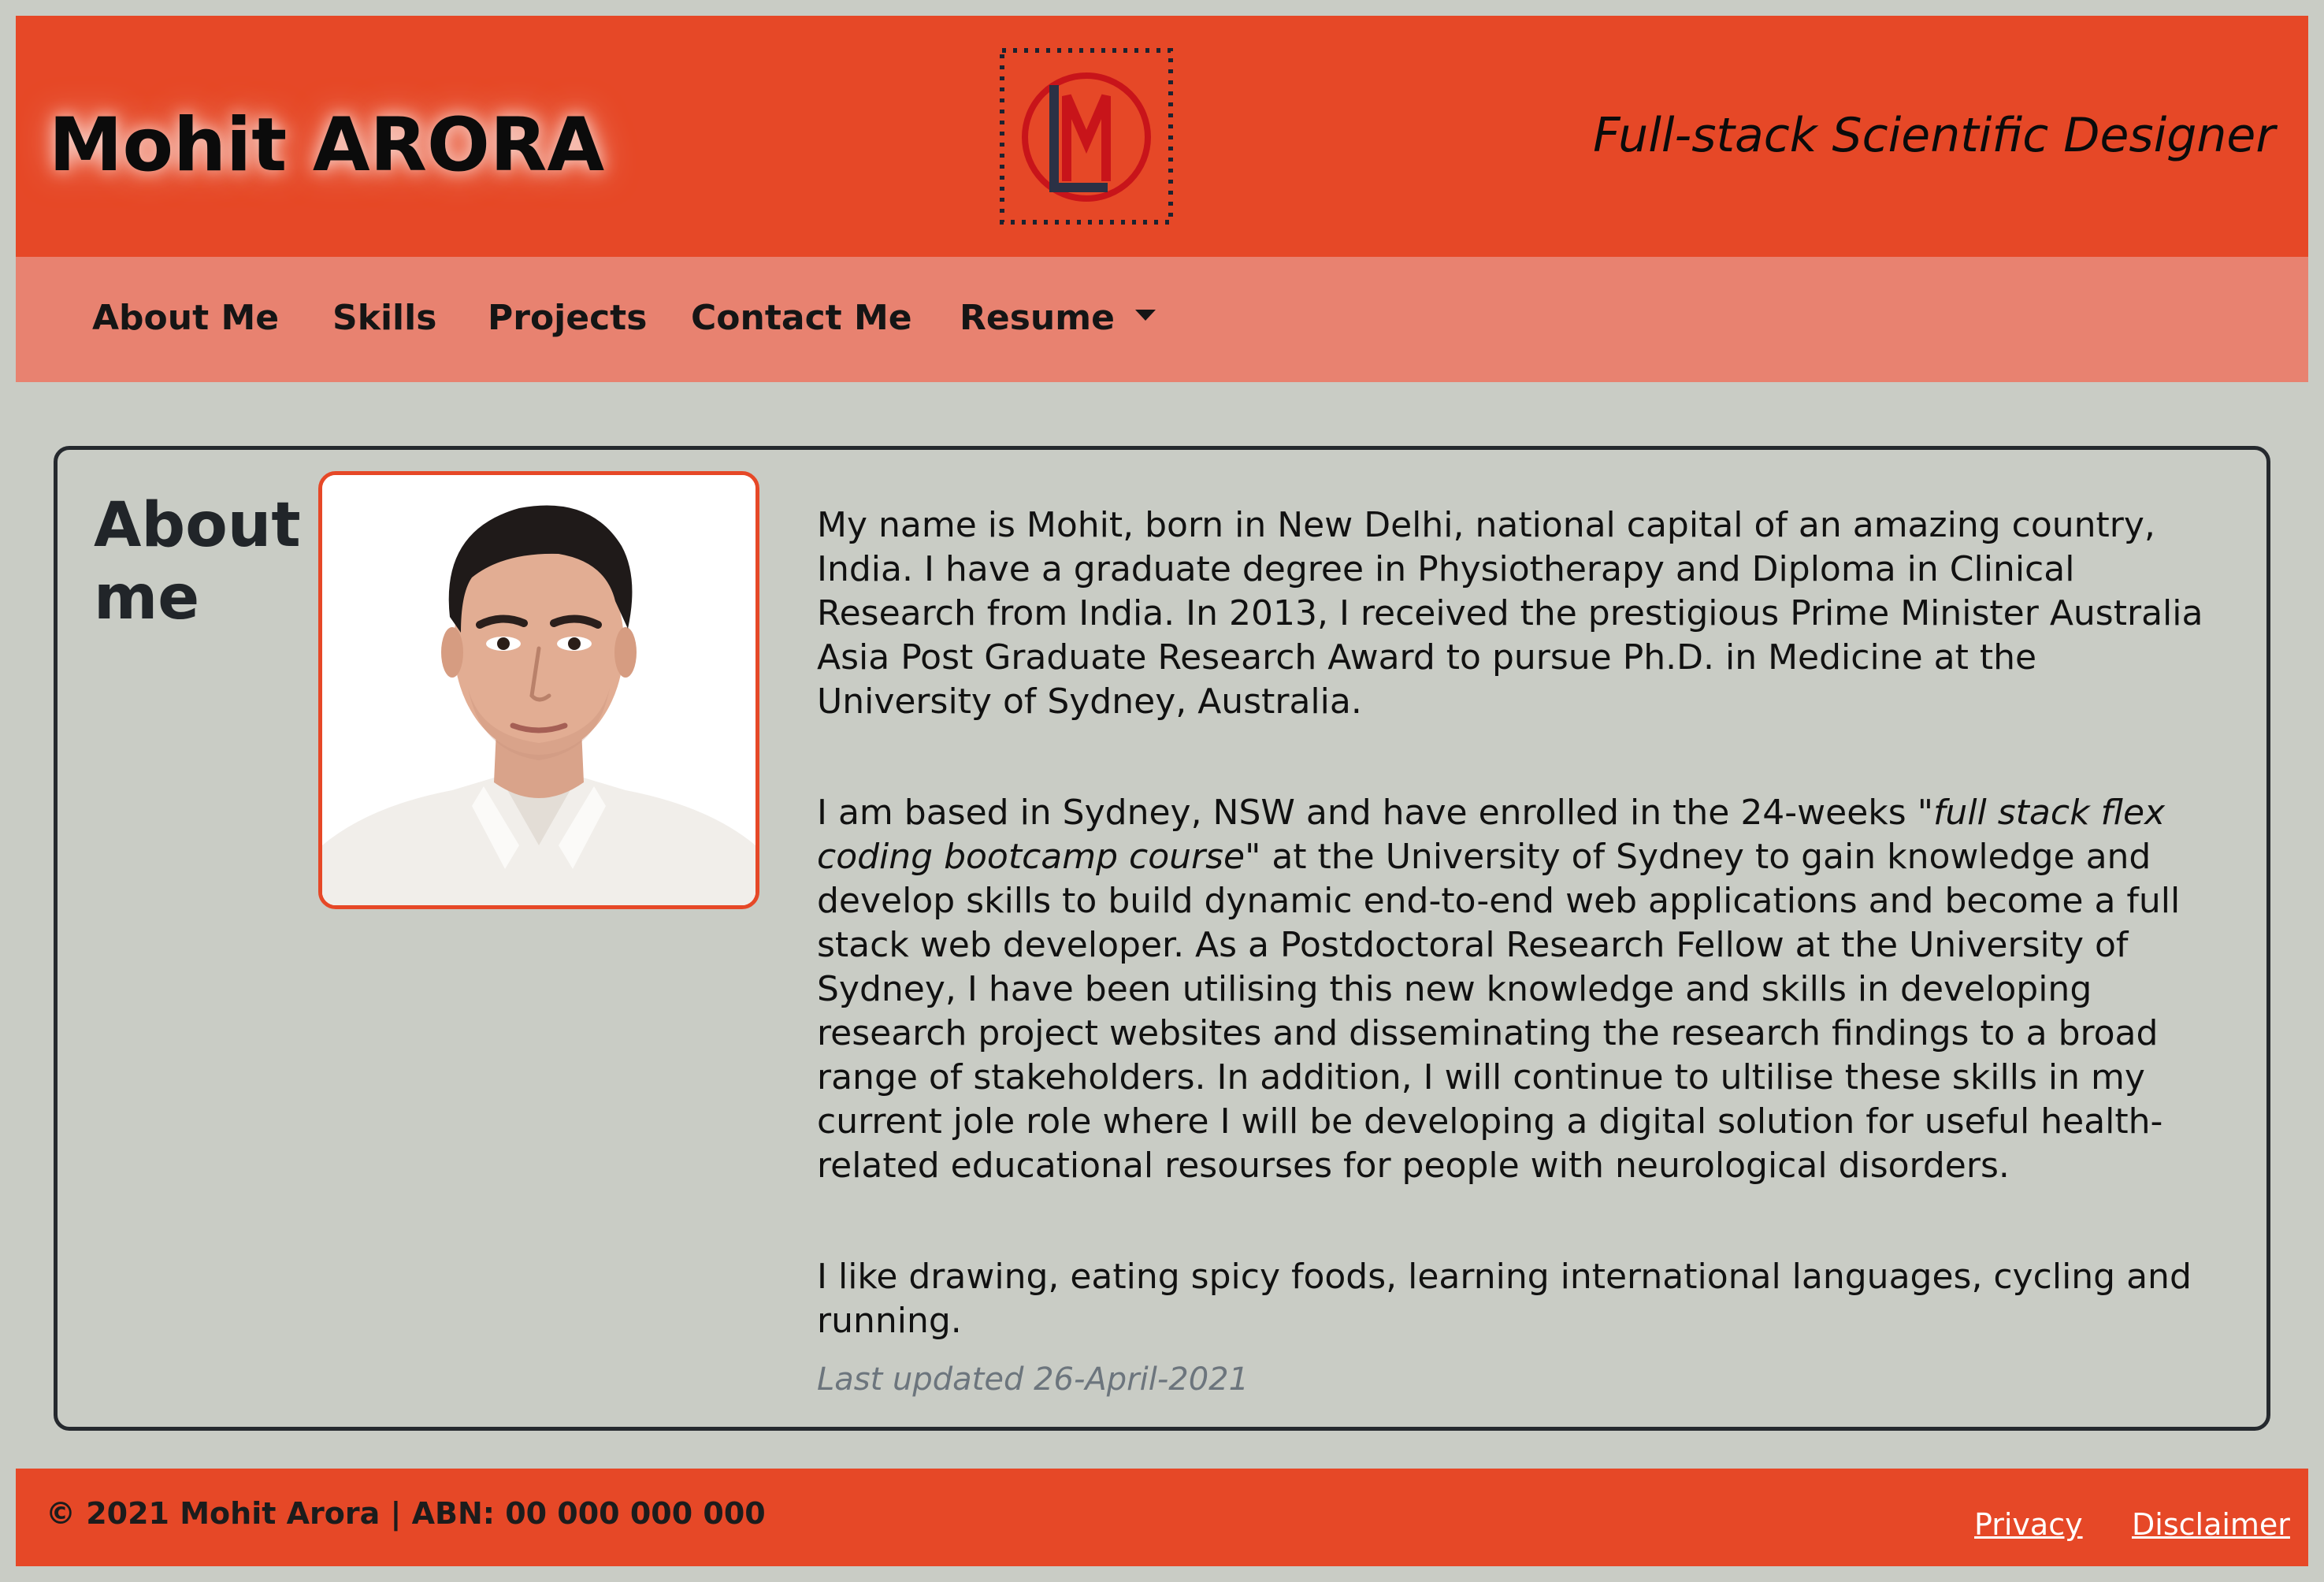 The image size is (2324, 1582). I want to click on site-name: Mohit ARORA, so click(327, 145).